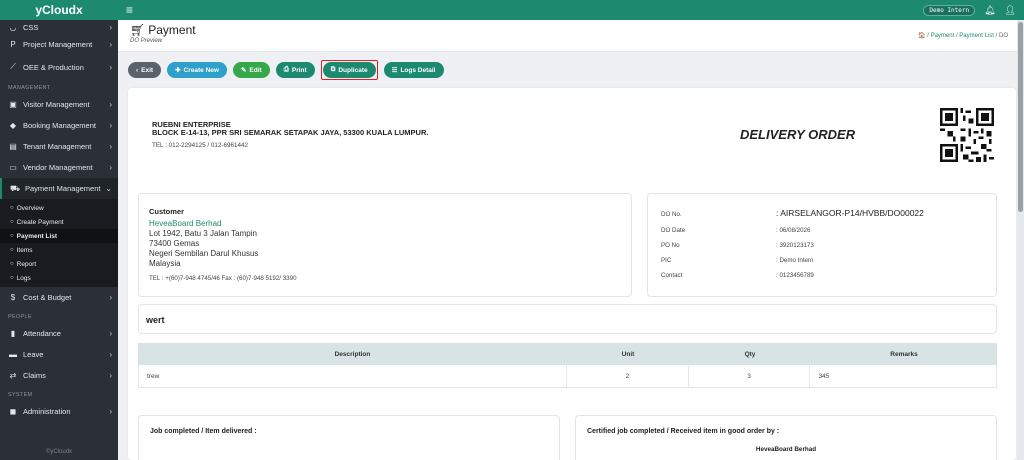  What do you see at coordinates (949, 10) in the screenshot?
I see `user-role-pill: Demo Intern` at bounding box center [949, 10].